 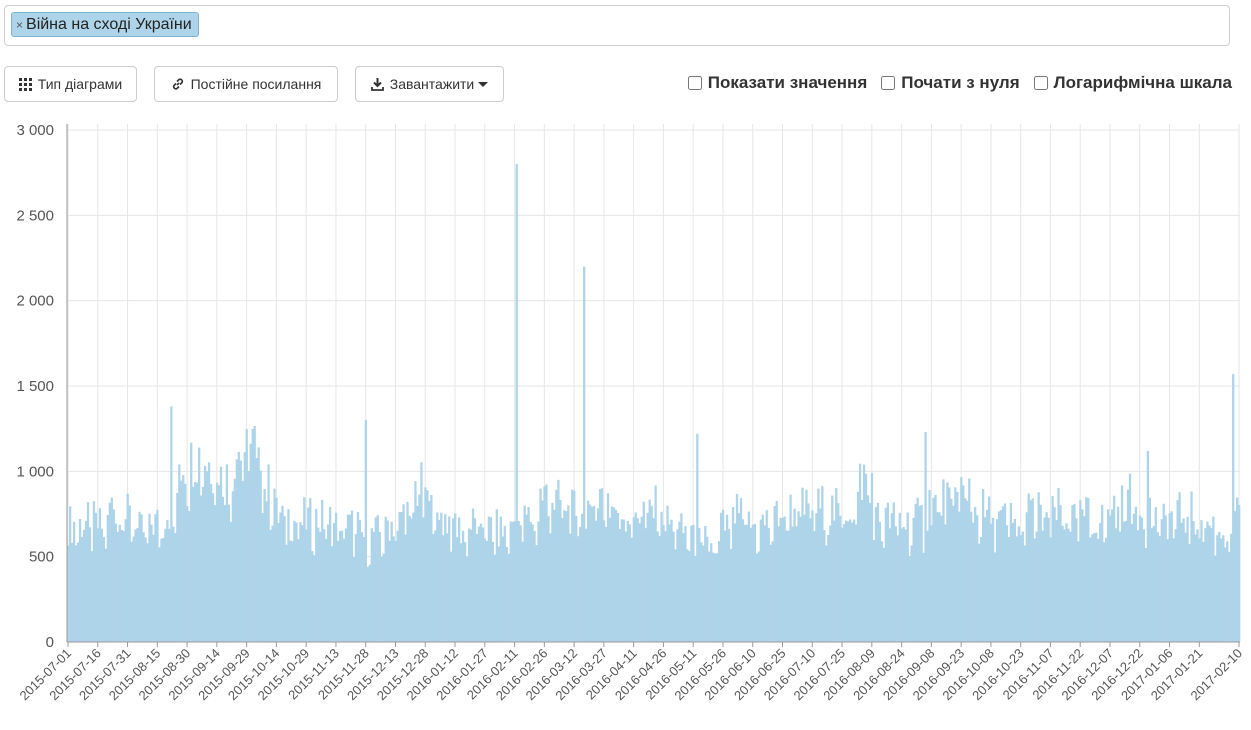 What do you see at coordinates (35, 471) in the screenshot?
I see `y-tick-label: 1 000` at bounding box center [35, 471].